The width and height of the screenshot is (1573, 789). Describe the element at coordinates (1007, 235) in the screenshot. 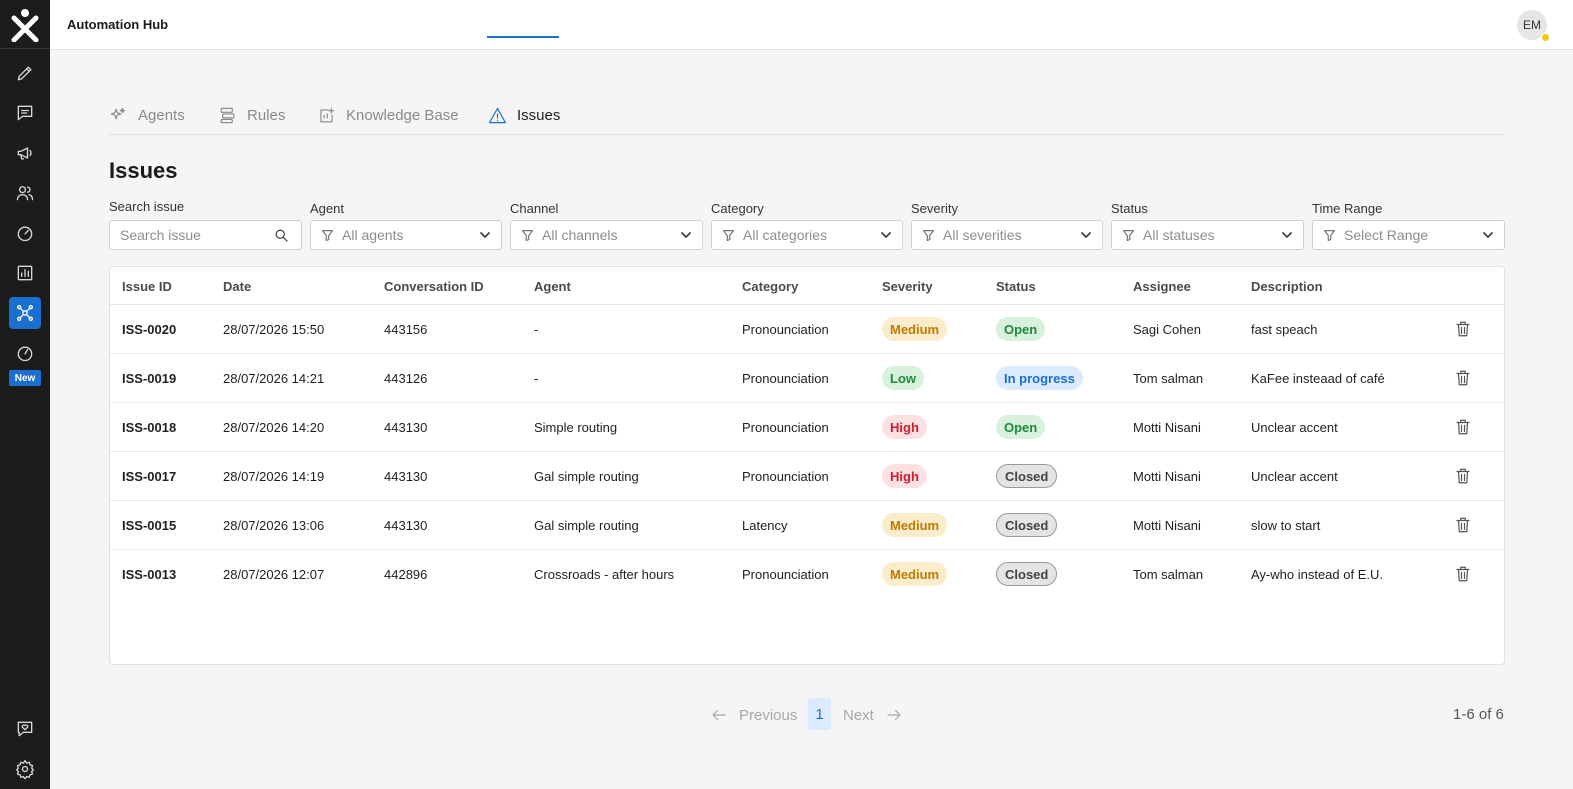

I see `severity-filter-dropdown: All severities` at that location.